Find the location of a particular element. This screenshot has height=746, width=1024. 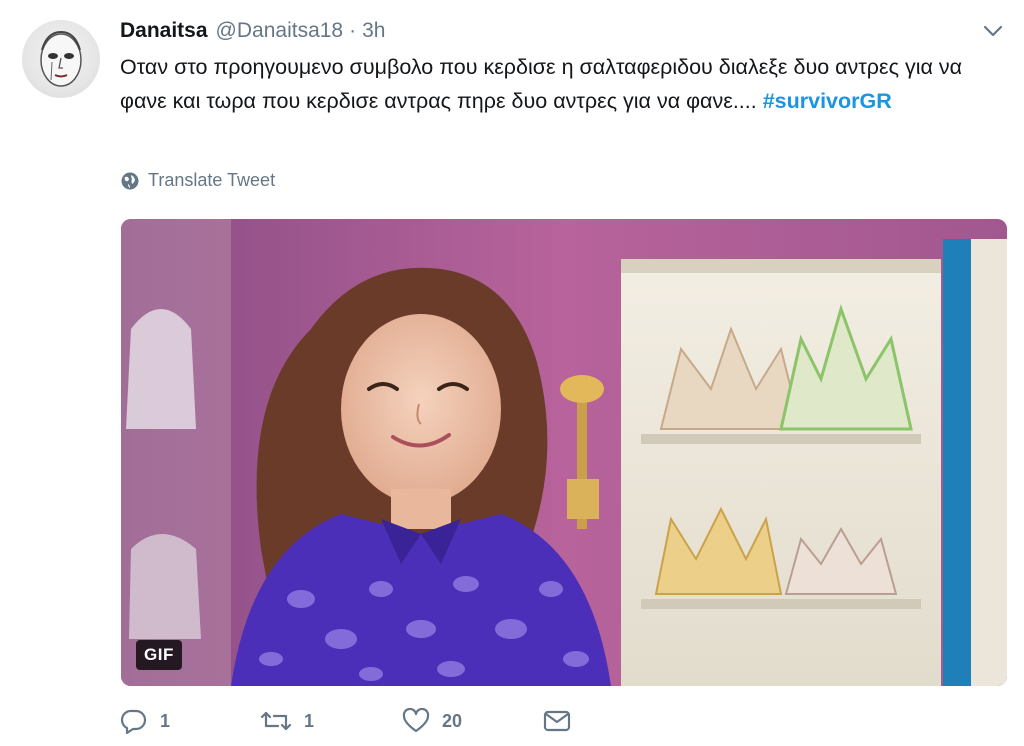

hashtag-link: #survivorGR is located at coordinates (827, 101).